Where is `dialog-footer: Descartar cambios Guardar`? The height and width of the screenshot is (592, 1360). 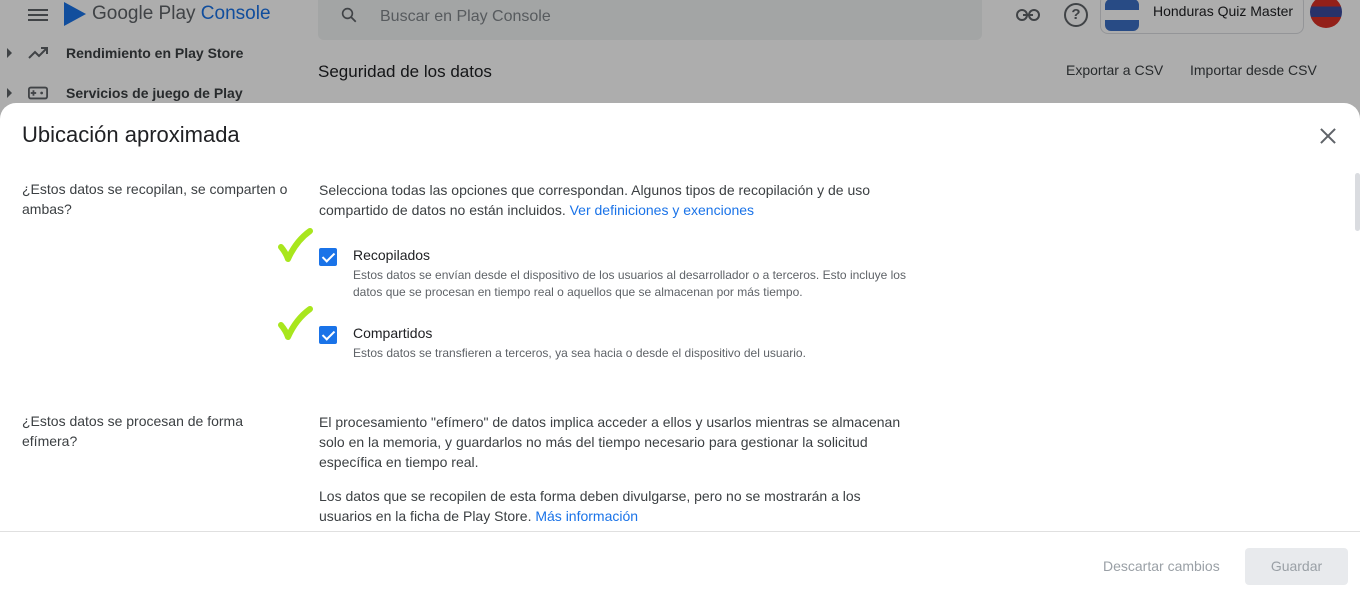 dialog-footer: Descartar cambios Guardar is located at coordinates (680, 561).